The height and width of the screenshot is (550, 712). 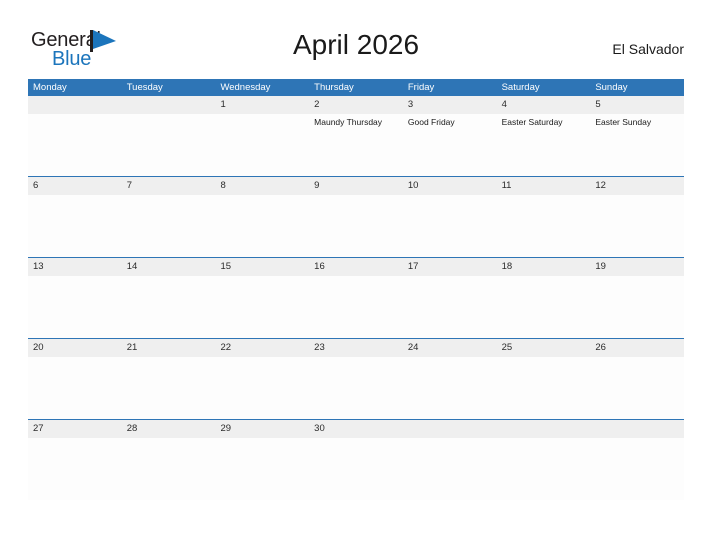 I want to click on weekday-header-monday: Monday, so click(x=50, y=87).